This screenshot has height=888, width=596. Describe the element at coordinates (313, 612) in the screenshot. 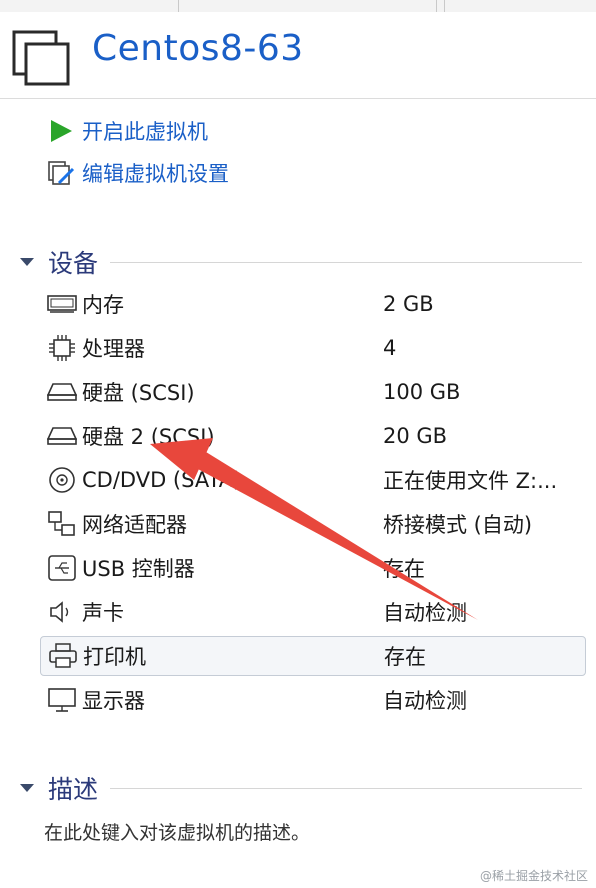

I see `device-row-sound-card: 声卡 自动检测` at that location.